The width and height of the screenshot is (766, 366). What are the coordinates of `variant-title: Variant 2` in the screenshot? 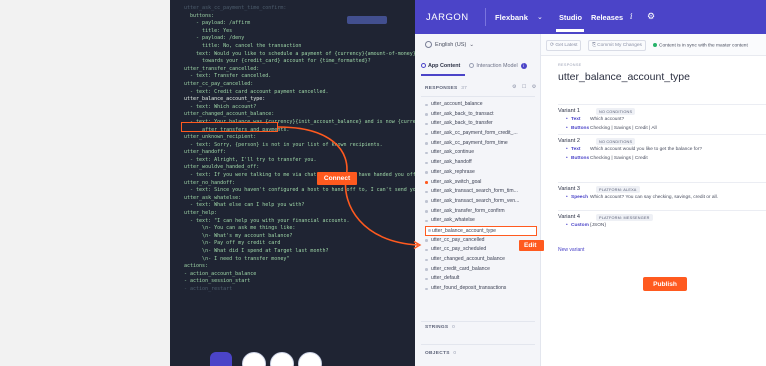 It's located at (569, 141).